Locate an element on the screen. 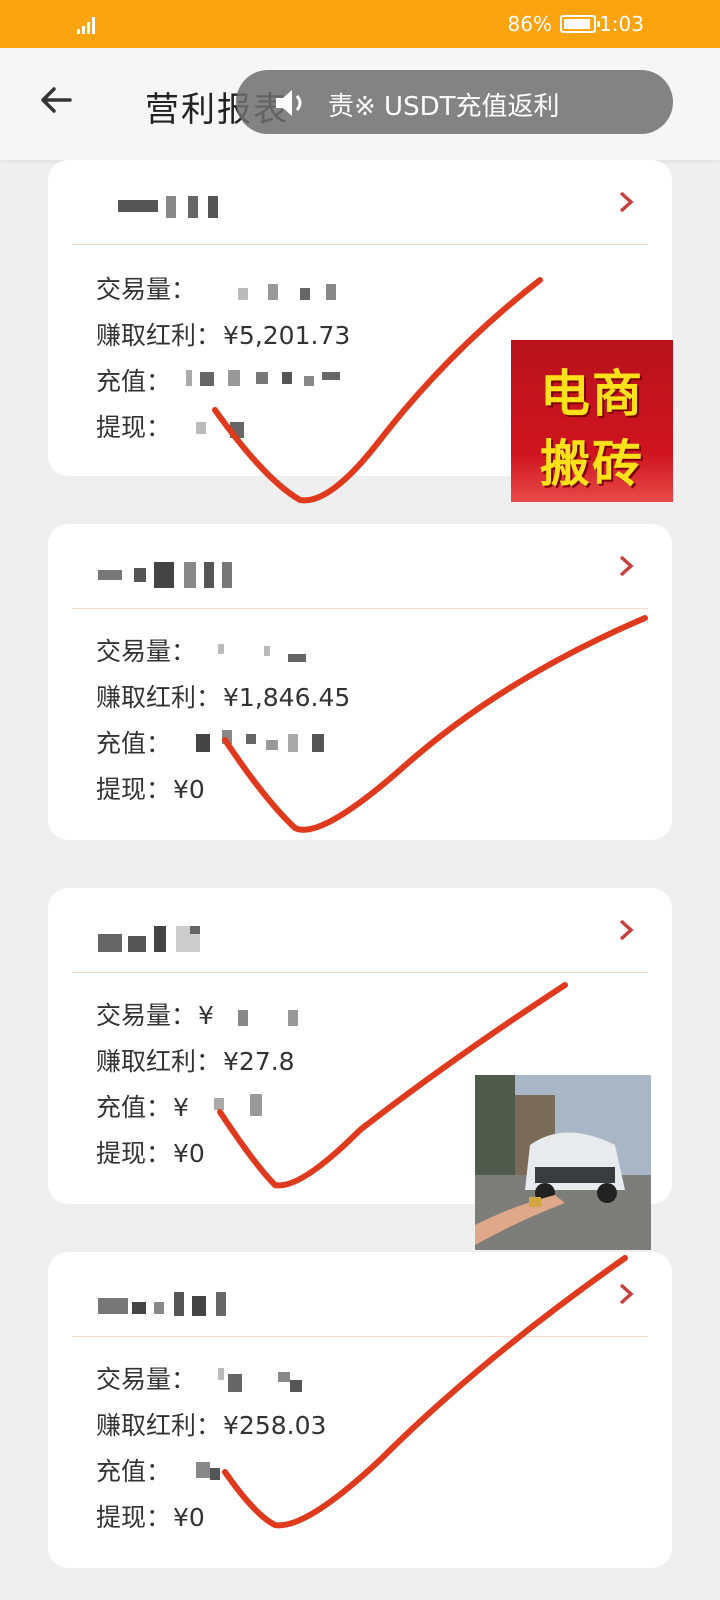 This screenshot has width=720, height=1600. bonus-value: ¥27.8 is located at coordinates (259, 1061).